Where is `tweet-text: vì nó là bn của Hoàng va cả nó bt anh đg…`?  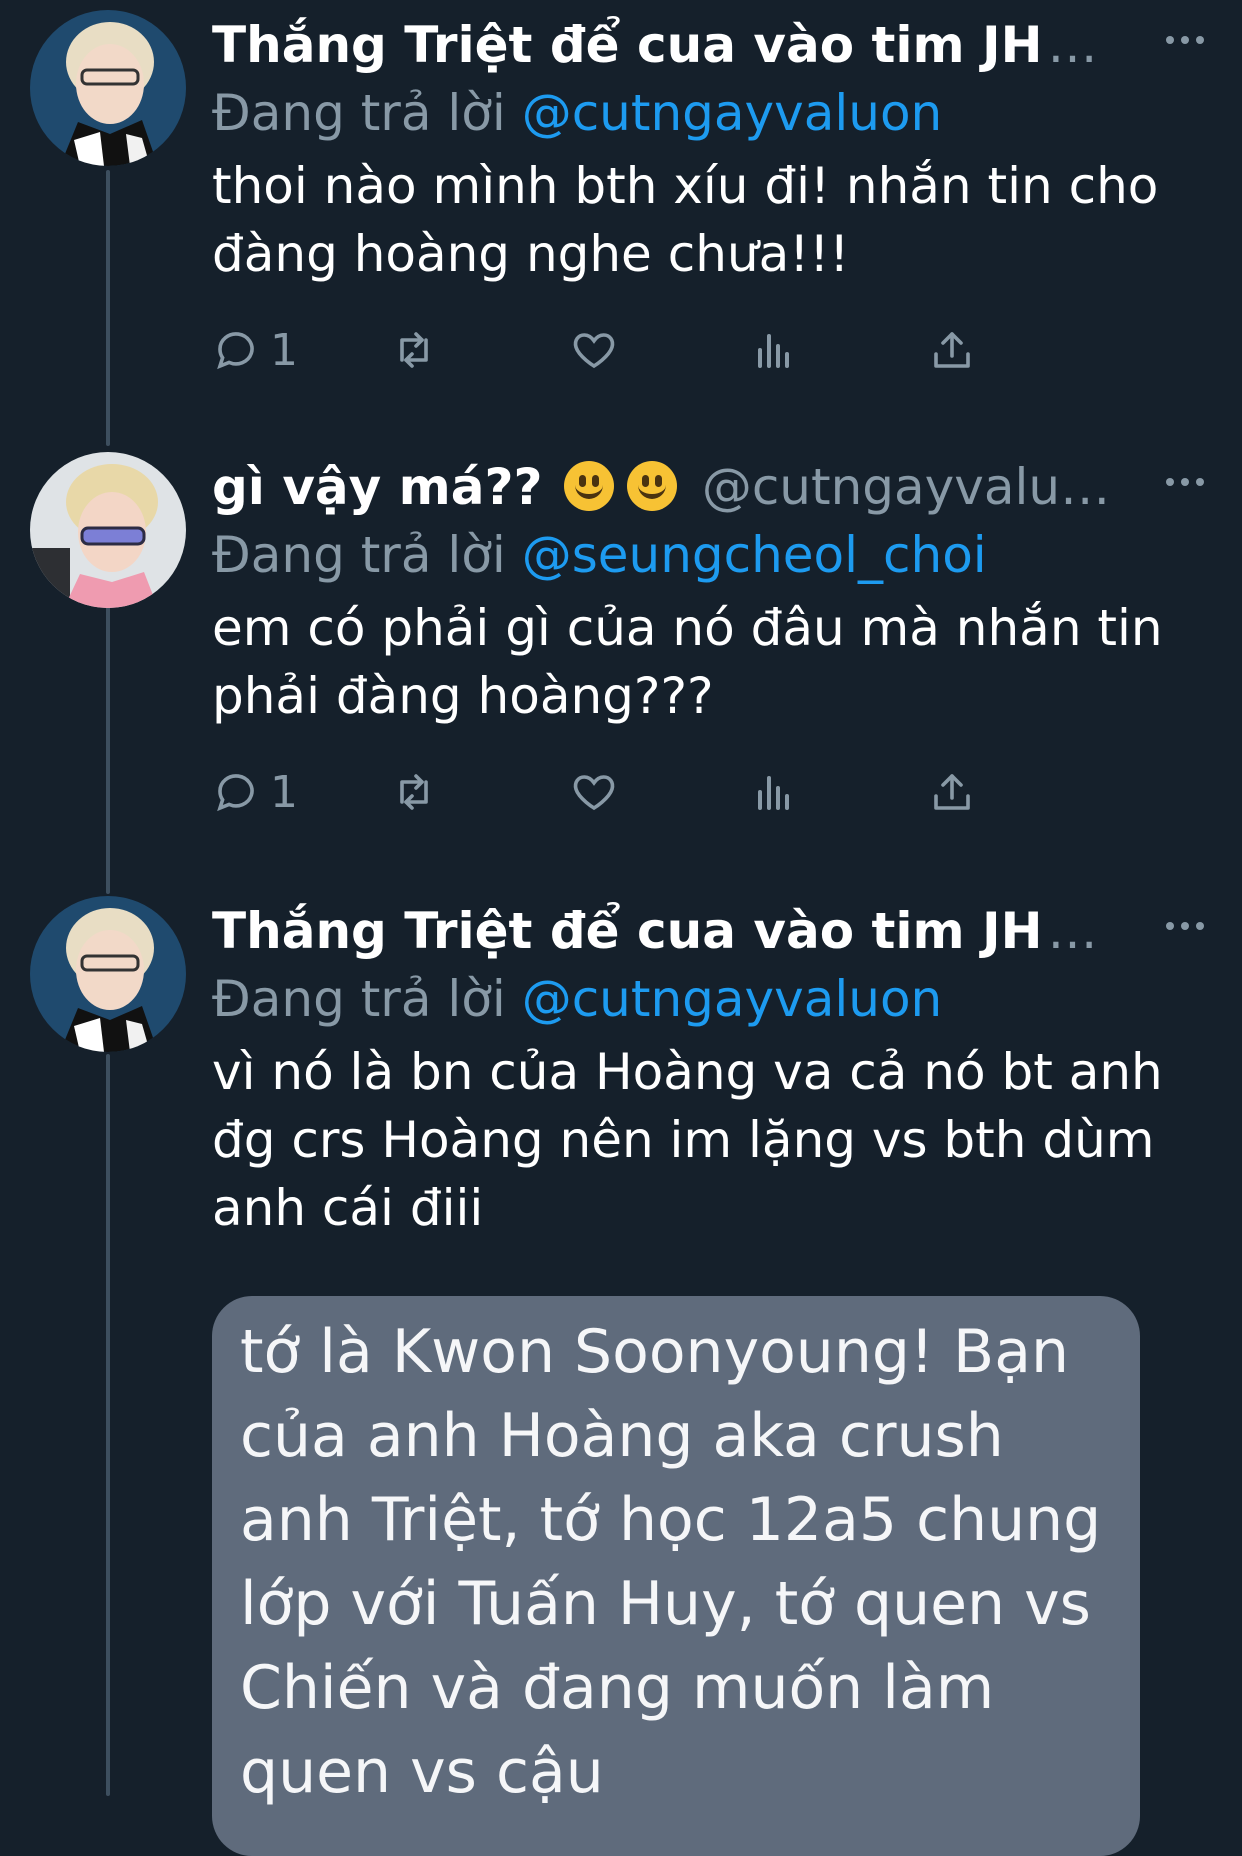
tweet-text: vì nó là bn của Hoàng va cả nó bt anh đg… is located at coordinates (687, 1140).